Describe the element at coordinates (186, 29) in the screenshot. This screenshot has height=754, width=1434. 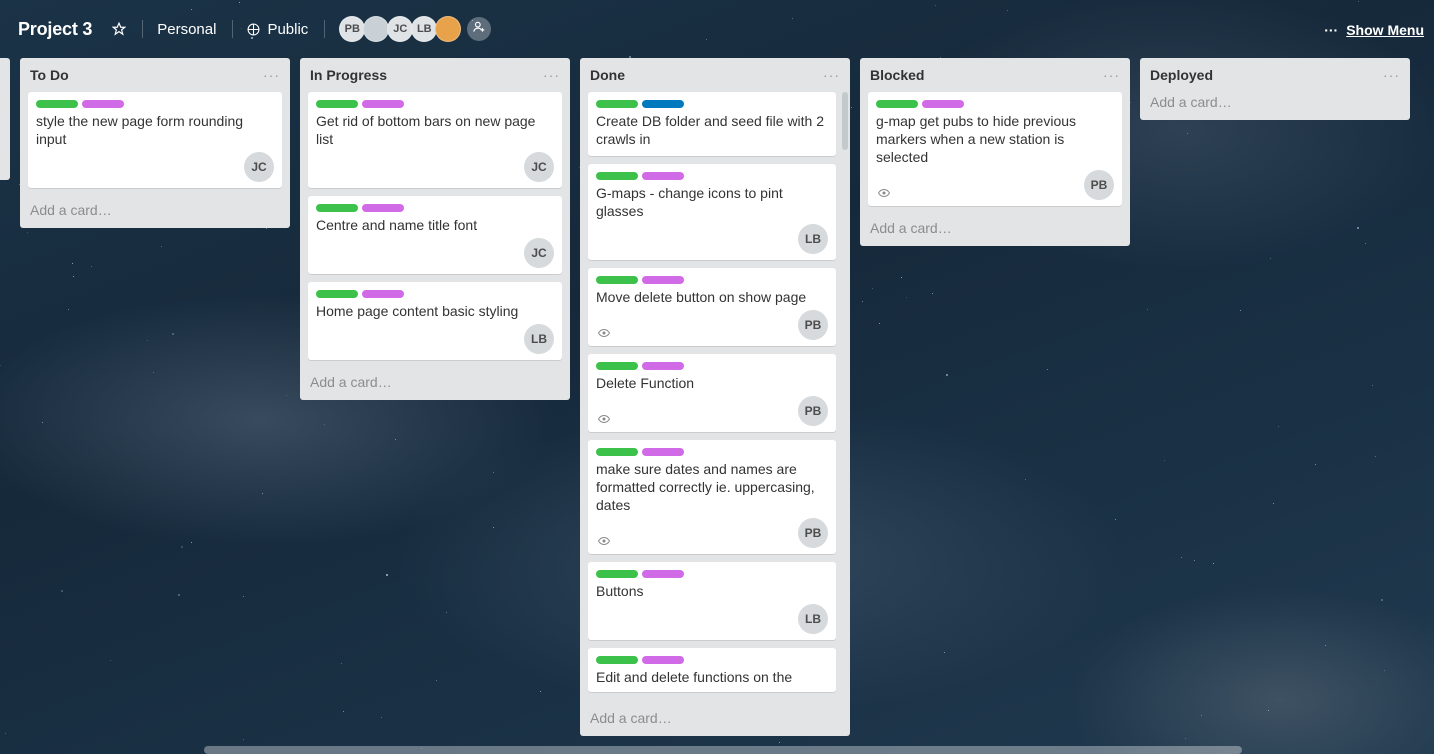
I see `team-button: Personal` at that location.